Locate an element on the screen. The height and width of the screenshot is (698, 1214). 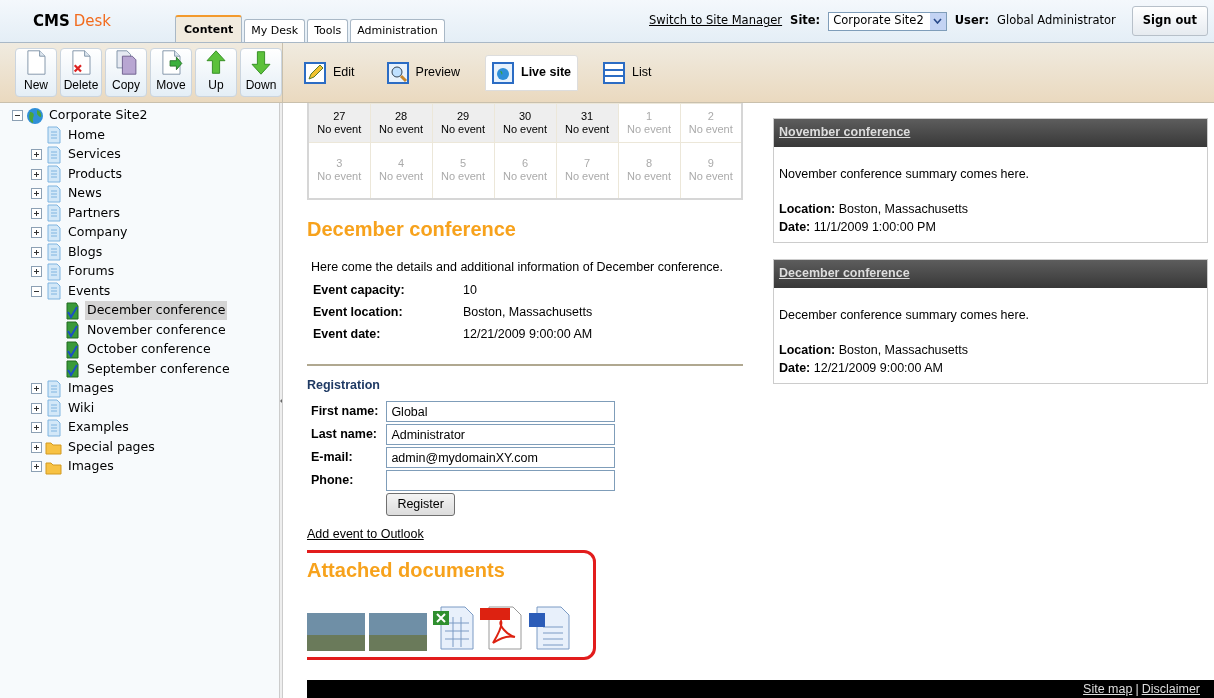
text-field is located at coordinates (501, 481).